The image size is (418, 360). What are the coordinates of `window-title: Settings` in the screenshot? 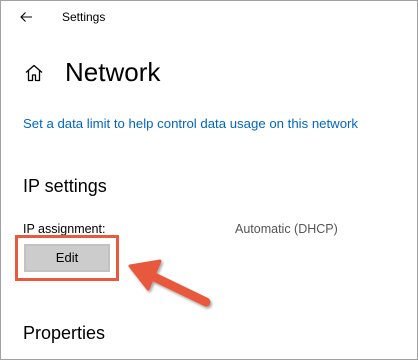 It's located at (84, 17).